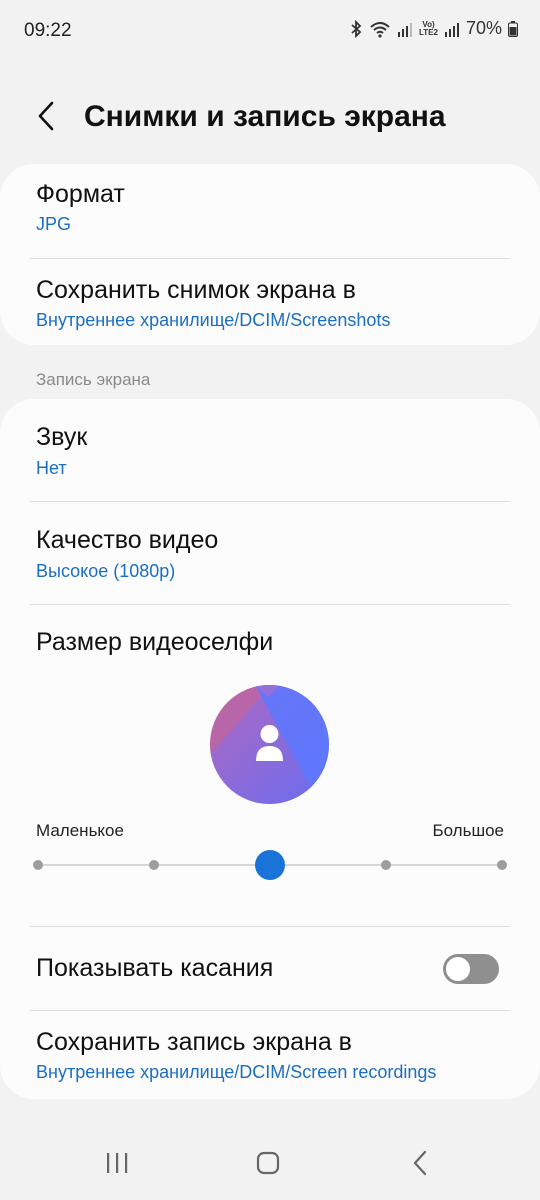 The height and width of the screenshot is (1200, 540). What do you see at coordinates (213, 320) in the screenshot?
I see `screenshot-save-location-value: Внутреннее хранилище/DCIM/Screenshots` at bounding box center [213, 320].